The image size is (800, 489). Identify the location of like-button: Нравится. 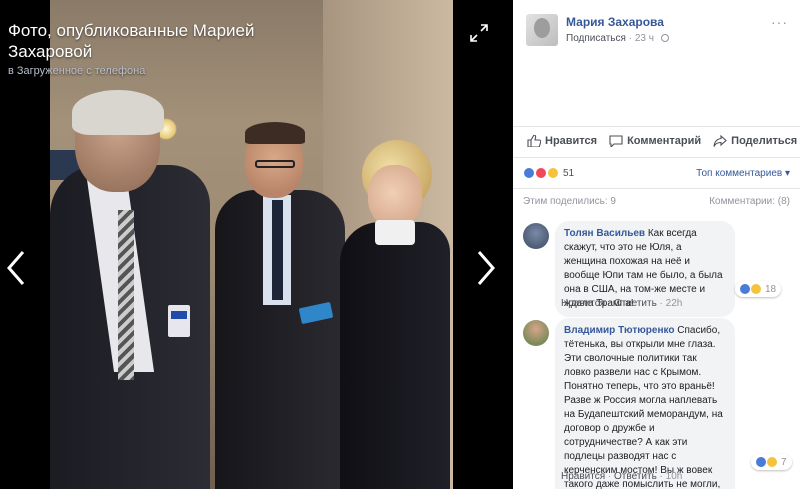
(562, 141).